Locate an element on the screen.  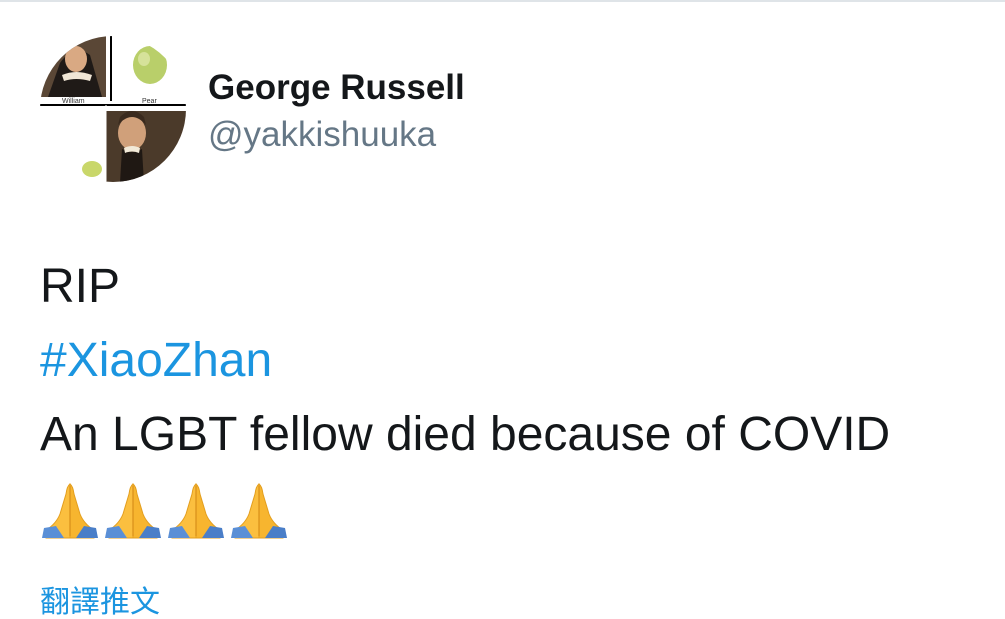
profile-avatar: William Pear is located at coordinates (113, 109).